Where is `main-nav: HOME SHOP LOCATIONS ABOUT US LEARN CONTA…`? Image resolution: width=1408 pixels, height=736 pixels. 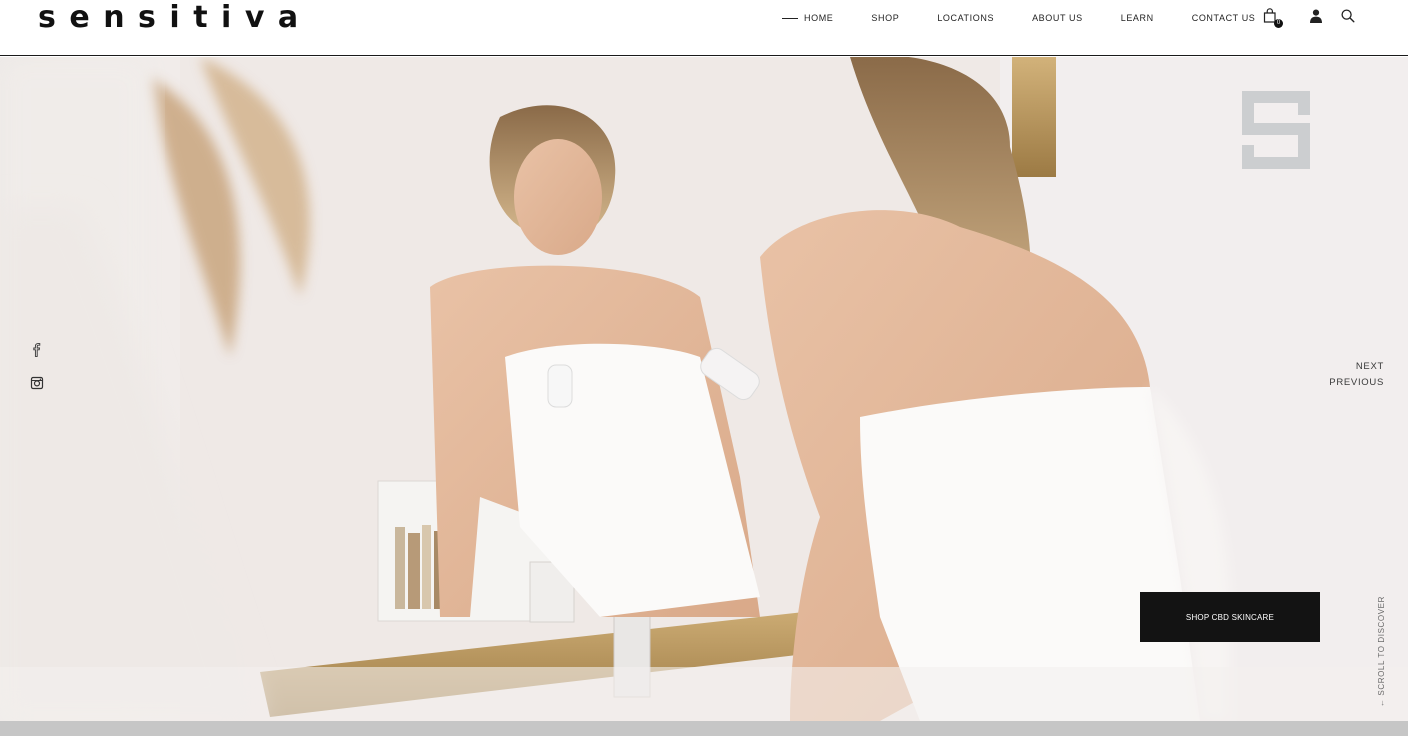 main-nav: HOME SHOP LOCATIONS ABOUT US LEARN CONTA… is located at coordinates (1018, 18).